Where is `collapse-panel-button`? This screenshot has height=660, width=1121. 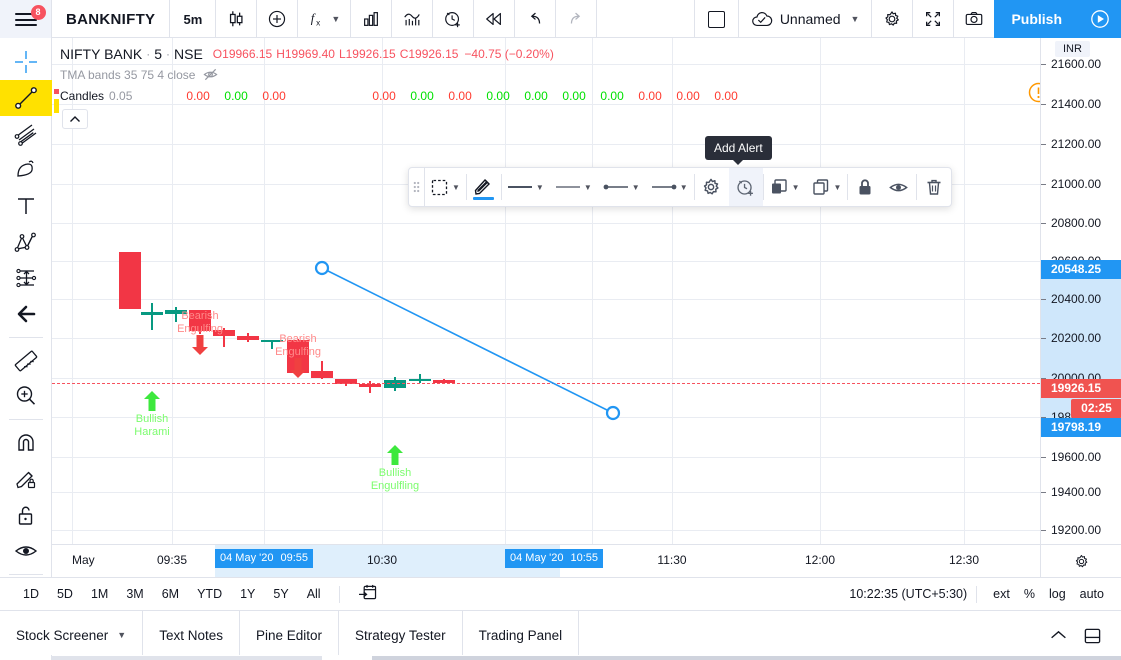 collapse-panel-button is located at coordinates (1058, 636).